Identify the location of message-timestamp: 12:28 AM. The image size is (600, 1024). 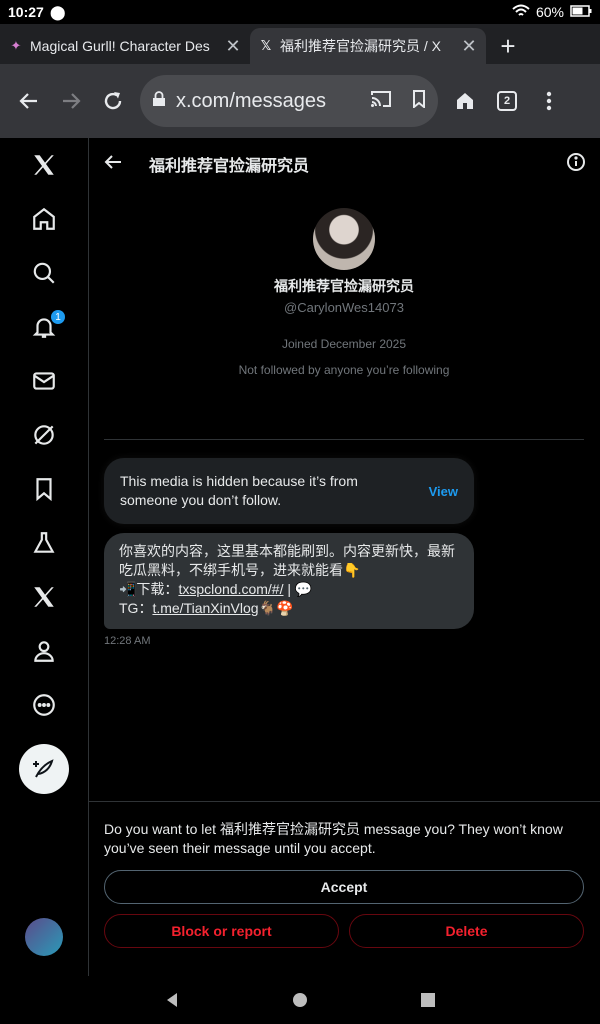
(127, 641).